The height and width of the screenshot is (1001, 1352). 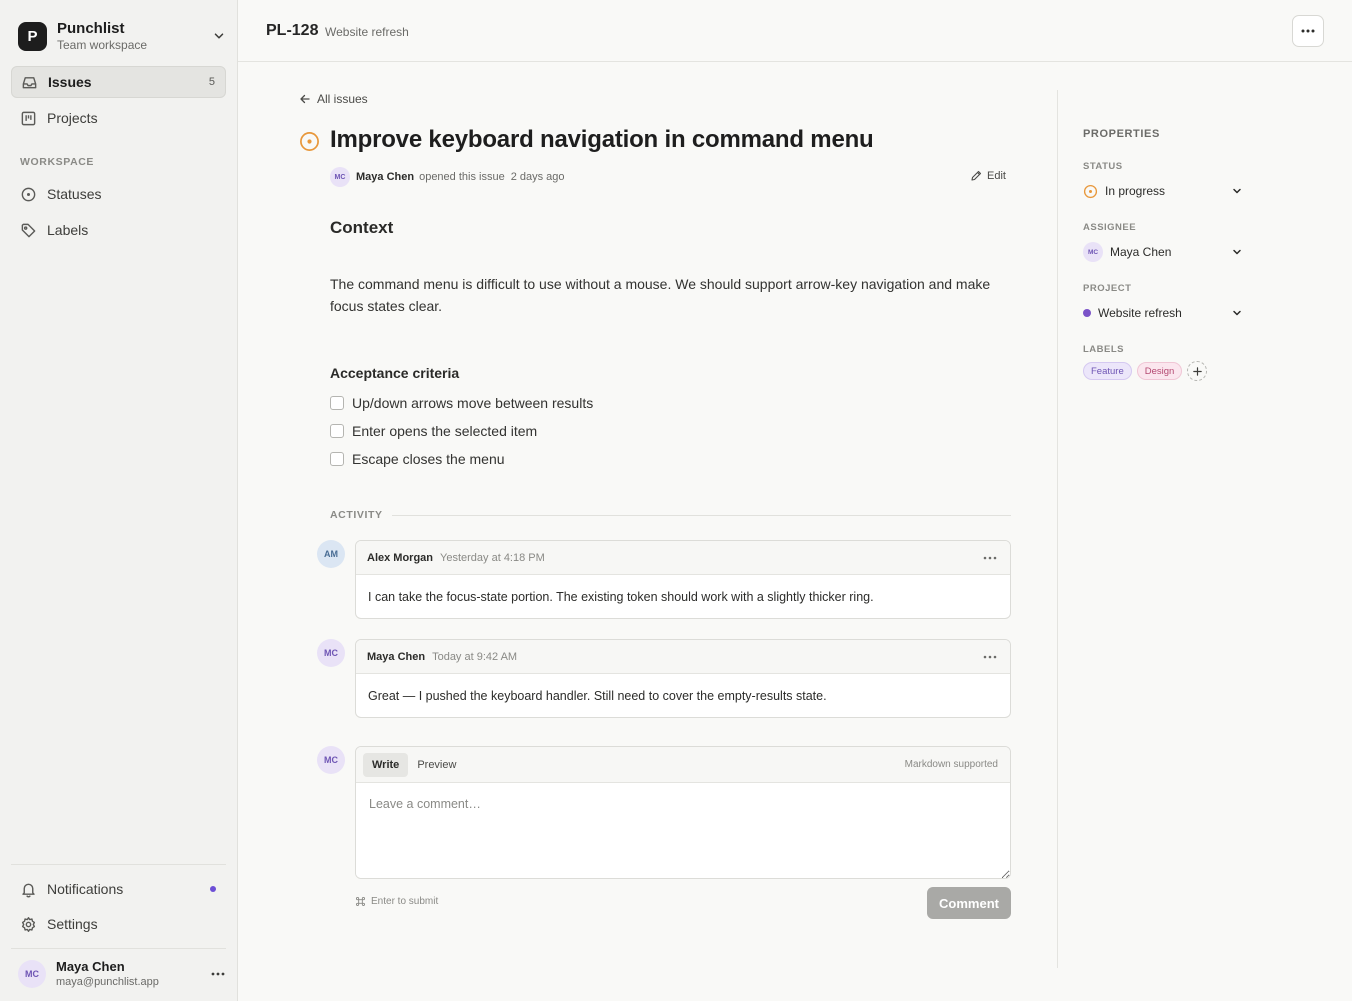 What do you see at coordinates (342, 99) in the screenshot?
I see `back-link-label: All issues` at bounding box center [342, 99].